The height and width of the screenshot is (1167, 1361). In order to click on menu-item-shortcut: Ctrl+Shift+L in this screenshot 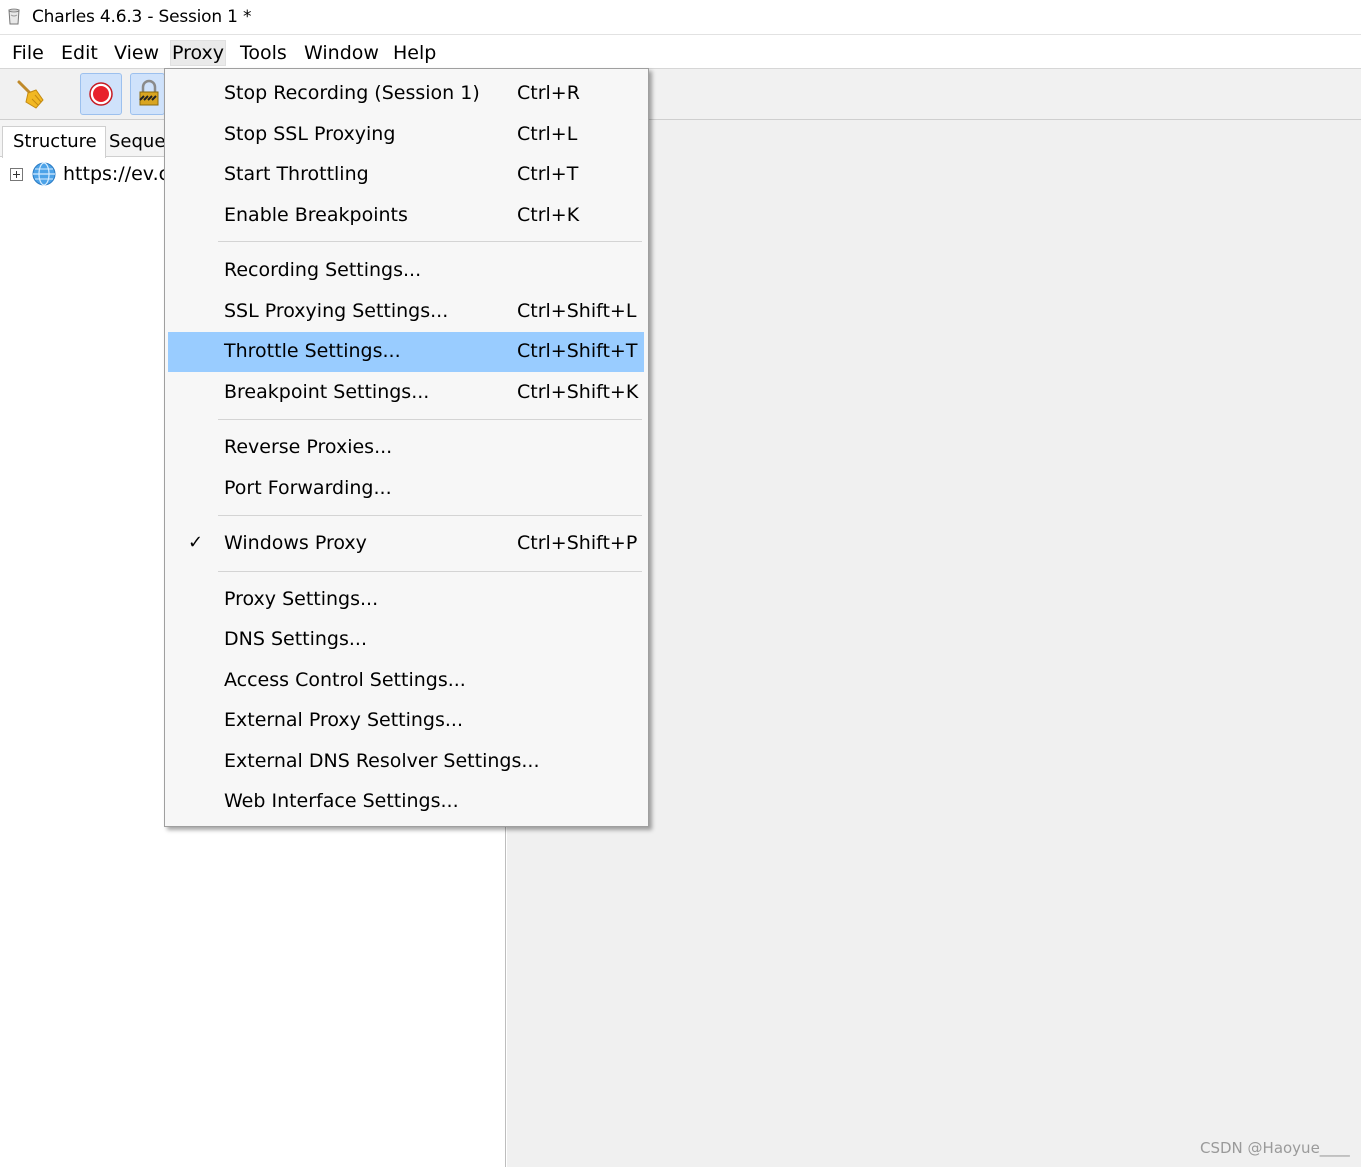, I will do `click(577, 311)`.